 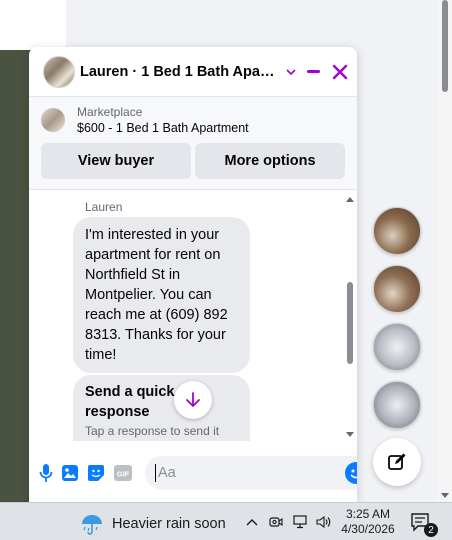 I want to click on view-buyer-button: View buyer, so click(x=116, y=161).